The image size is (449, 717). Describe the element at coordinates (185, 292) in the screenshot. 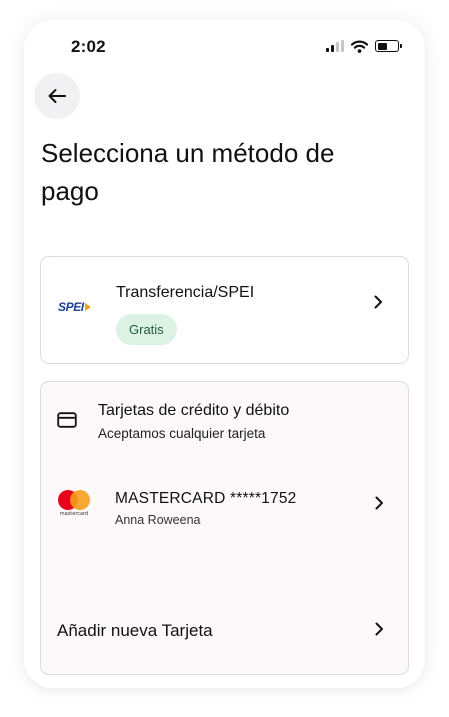

I see `spei-label: Transferencia/SPEI` at that location.